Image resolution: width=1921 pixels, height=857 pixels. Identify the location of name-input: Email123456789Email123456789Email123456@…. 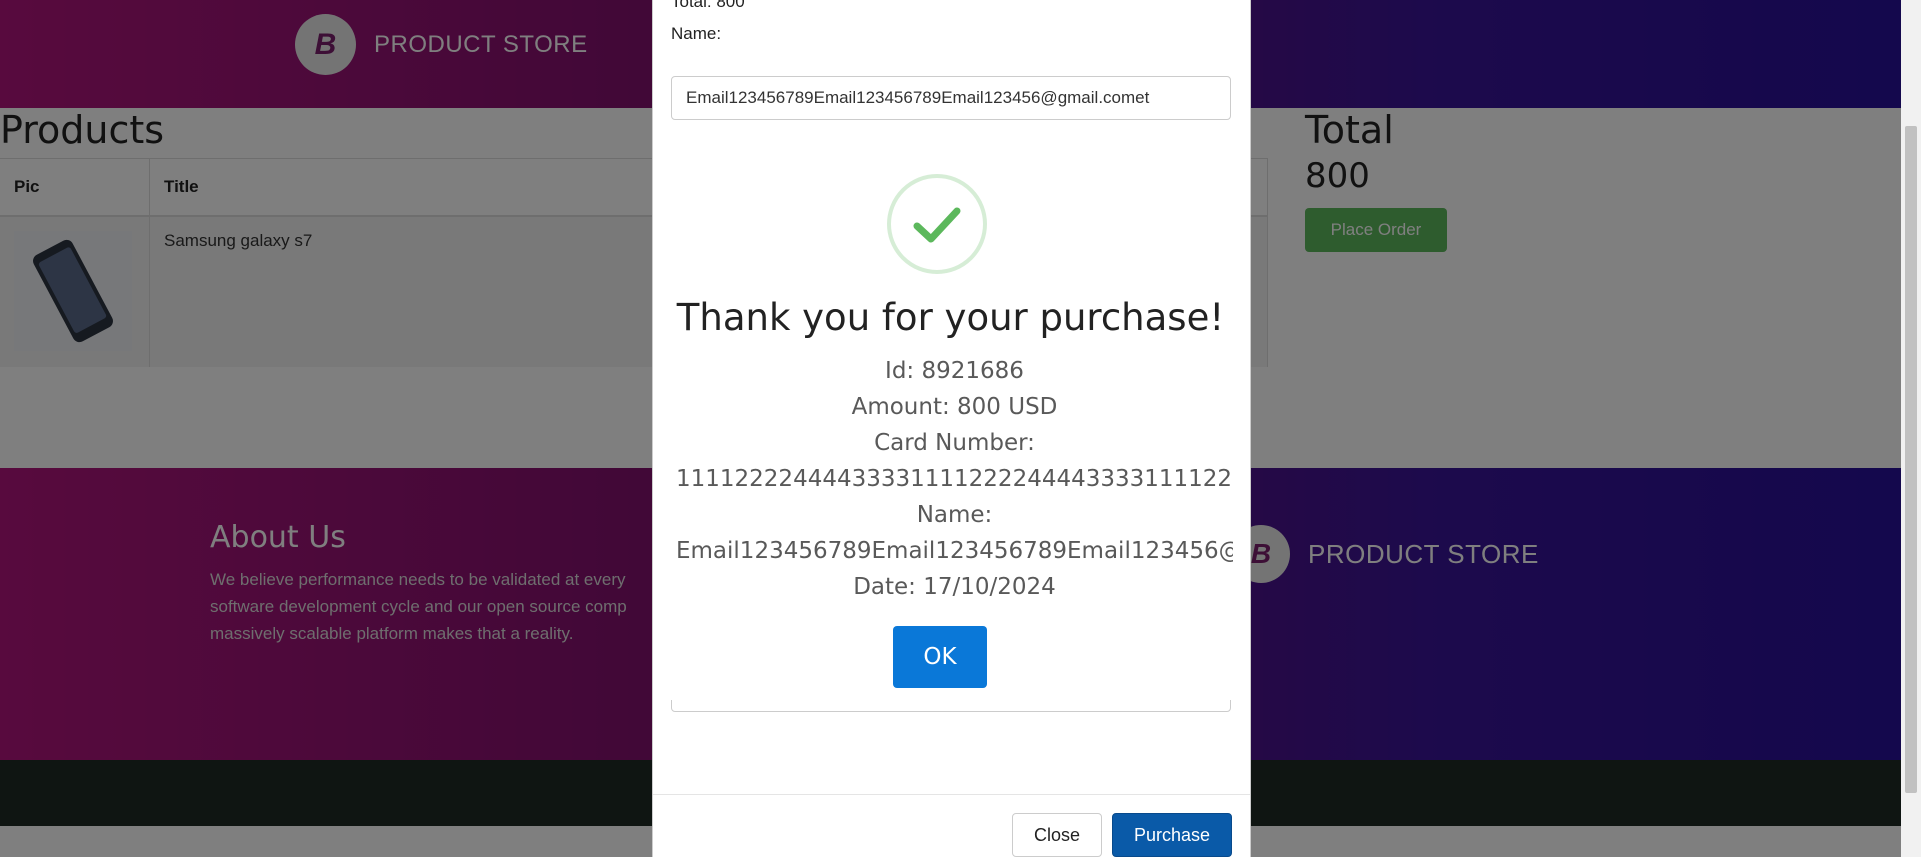
(951, 98).